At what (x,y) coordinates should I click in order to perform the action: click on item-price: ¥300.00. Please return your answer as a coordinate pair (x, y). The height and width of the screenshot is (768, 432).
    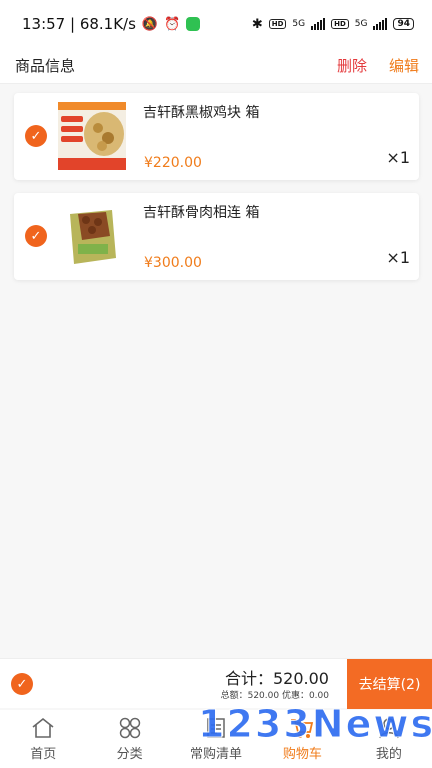
    Looking at the image, I should click on (173, 263).